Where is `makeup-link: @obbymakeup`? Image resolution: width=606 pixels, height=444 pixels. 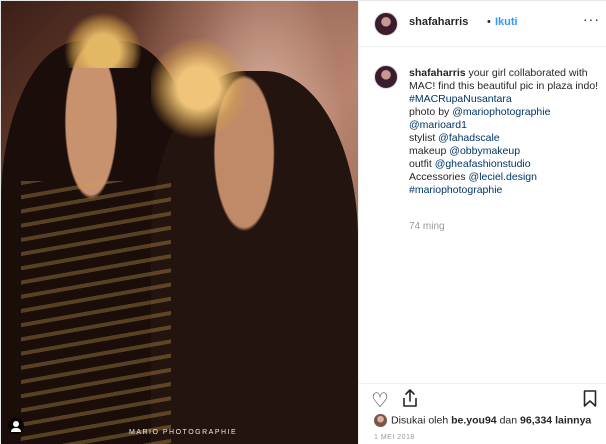
makeup-link: @obbymakeup is located at coordinates (484, 151).